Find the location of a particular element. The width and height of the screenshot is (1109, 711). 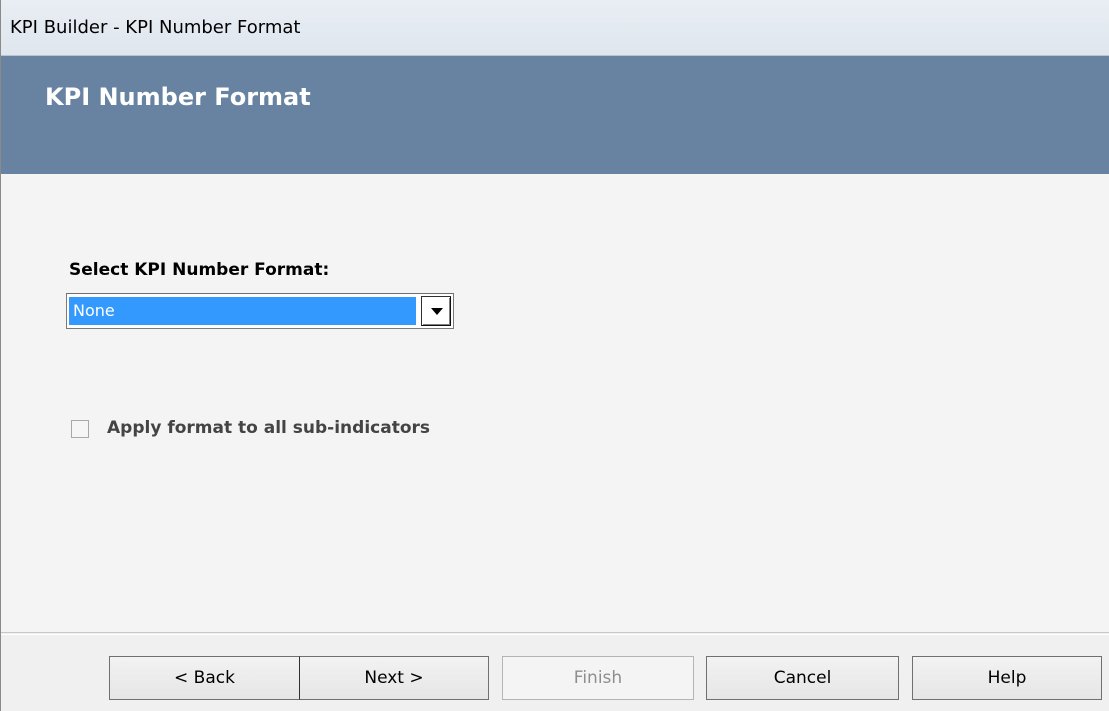

number-format-label: Select KPI Number Format: is located at coordinates (199, 270).